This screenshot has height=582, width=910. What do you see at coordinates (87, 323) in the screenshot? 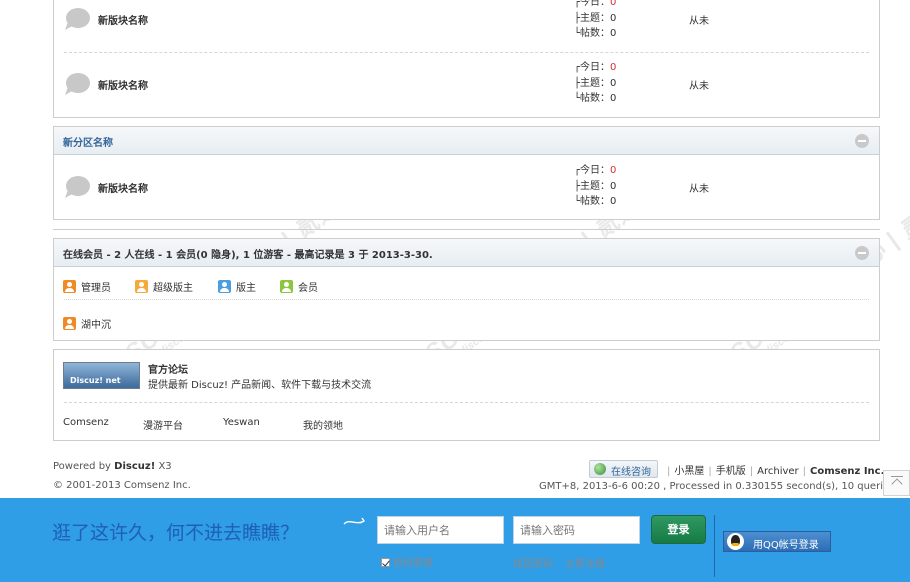
I see `online-user: 湖中沉` at bounding box center [87, 323].